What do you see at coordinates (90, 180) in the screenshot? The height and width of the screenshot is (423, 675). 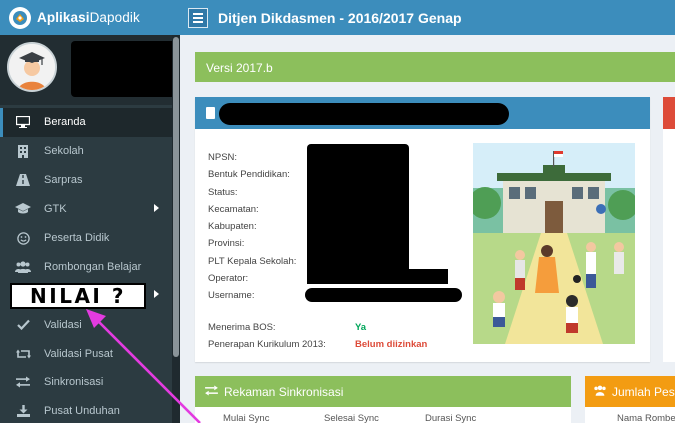 I see `sidebar-item-sarpras: Sarpras` at bounding box center [90, 180].